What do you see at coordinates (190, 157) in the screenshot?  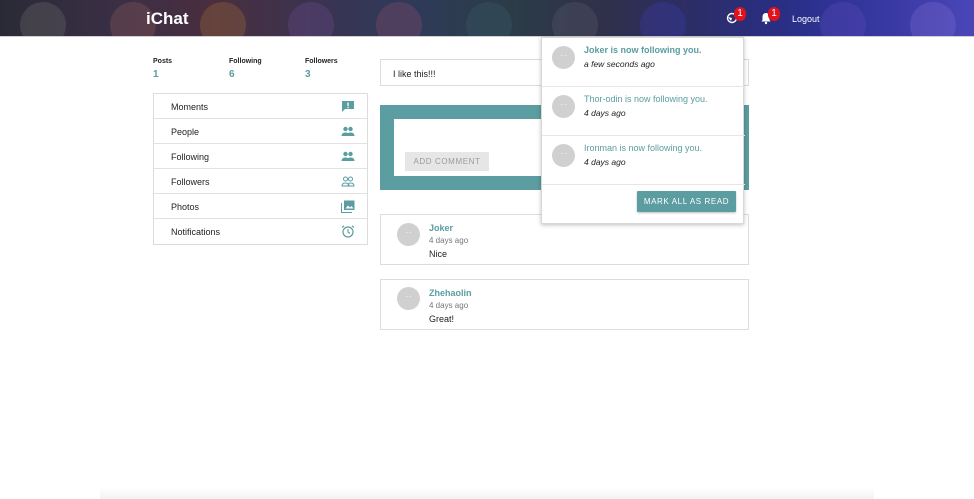 I see `sidebar-item-label: Following` at bounding box center [190, 157].